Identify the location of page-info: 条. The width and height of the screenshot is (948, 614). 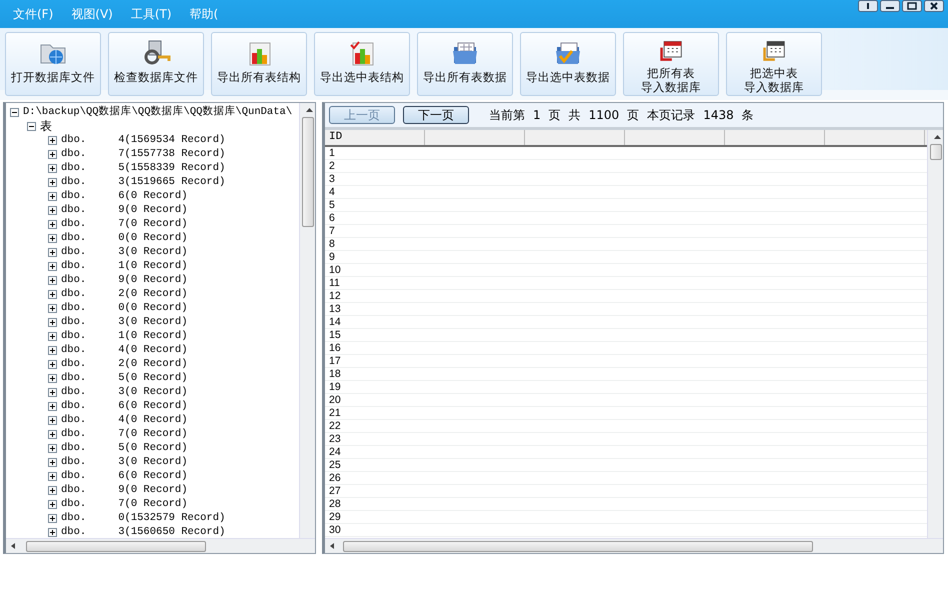
(748, 115).